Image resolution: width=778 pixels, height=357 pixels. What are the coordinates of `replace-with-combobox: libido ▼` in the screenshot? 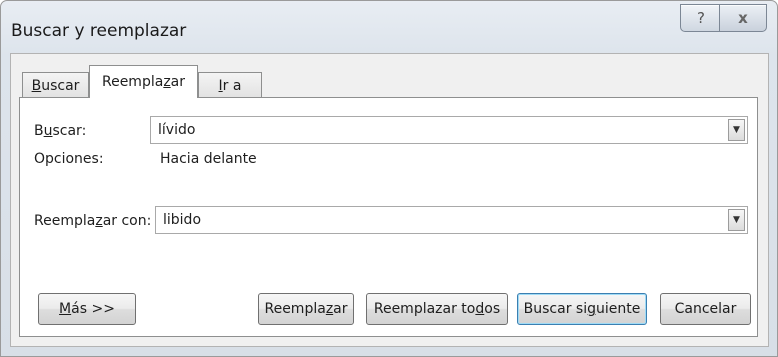 It's located at (451, 220).